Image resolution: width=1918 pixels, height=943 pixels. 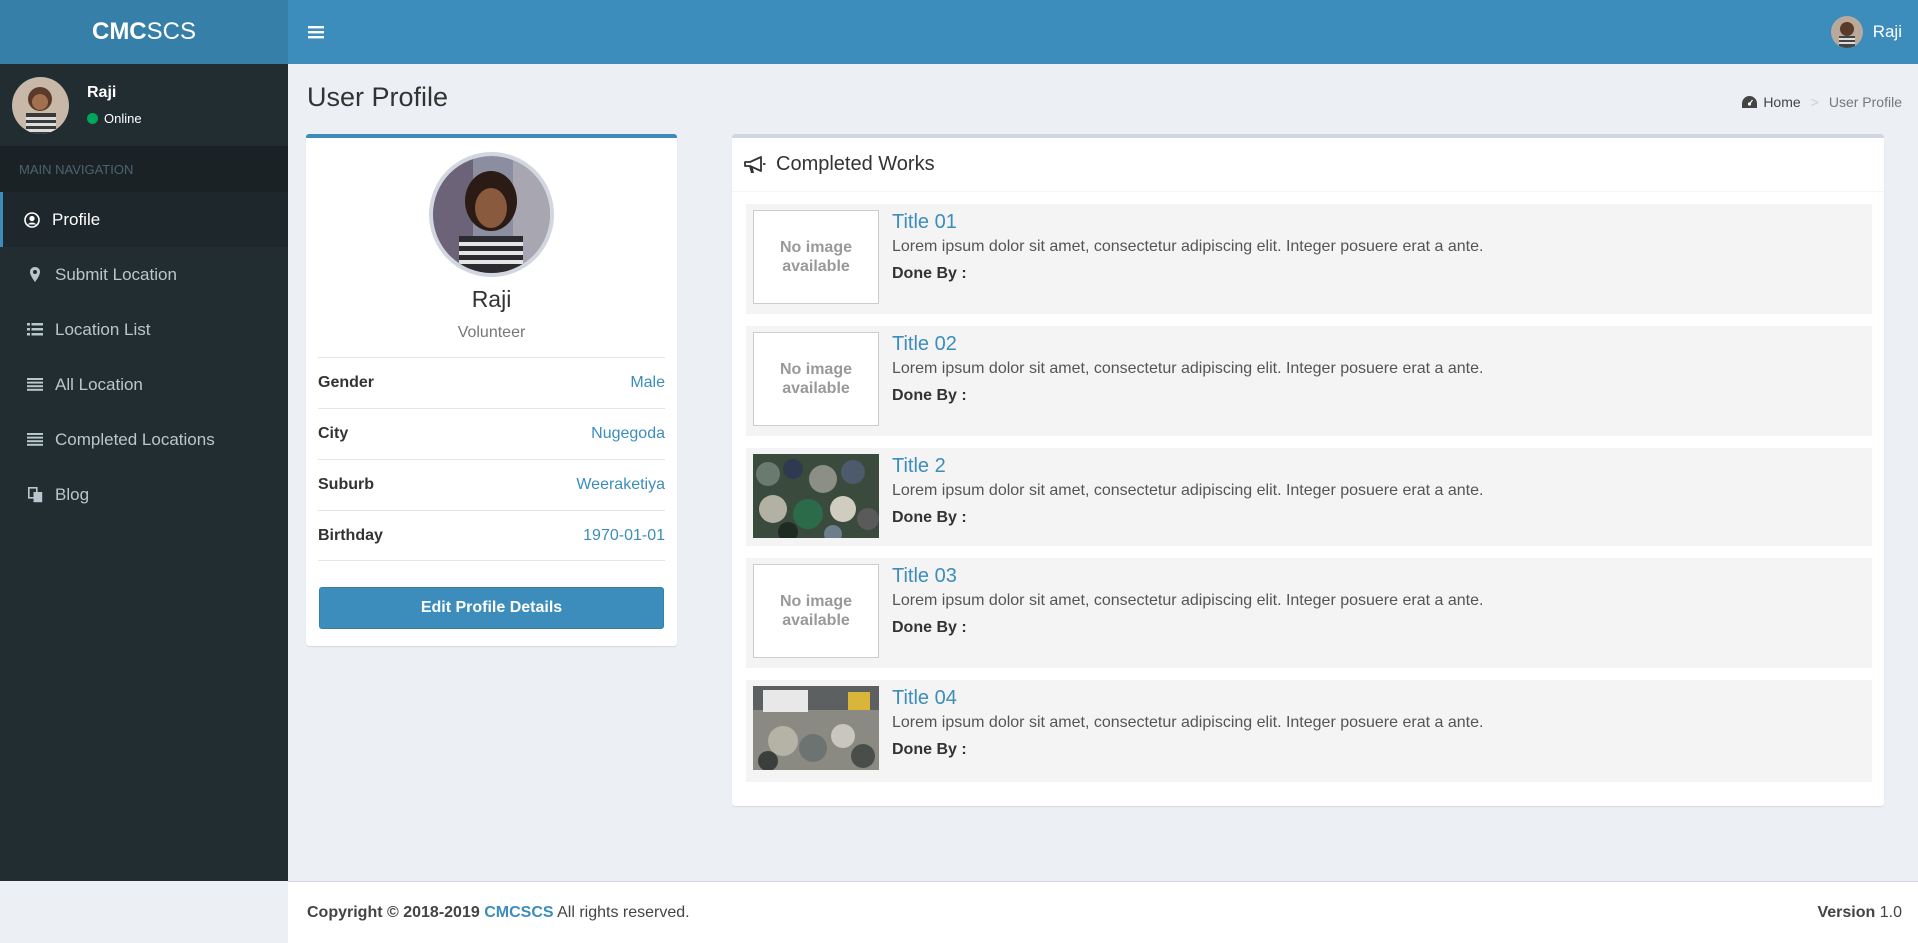 I want to click on bullhorn-icon, so click(x=755, y=164).